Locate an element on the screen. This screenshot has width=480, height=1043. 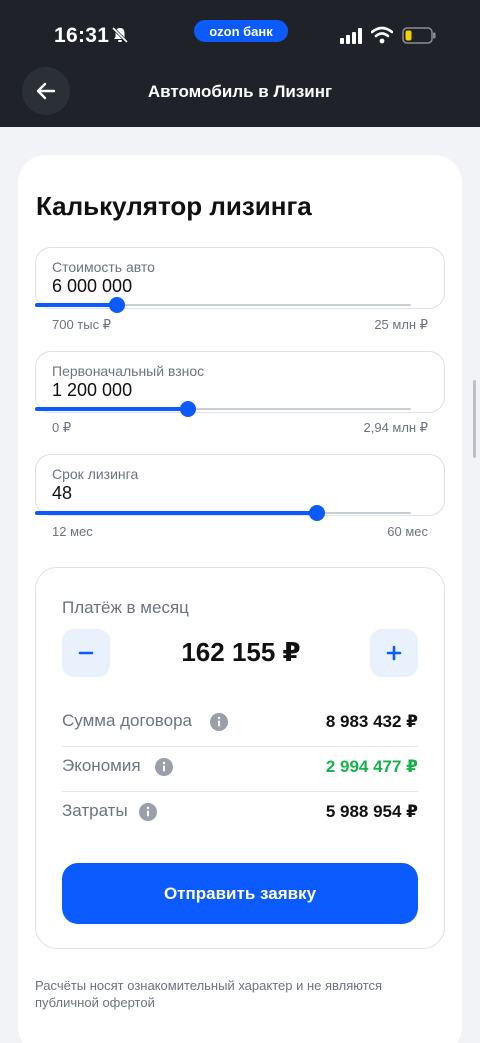
lease-term-label: Срок лизинга is located at coordinates (95, 474).